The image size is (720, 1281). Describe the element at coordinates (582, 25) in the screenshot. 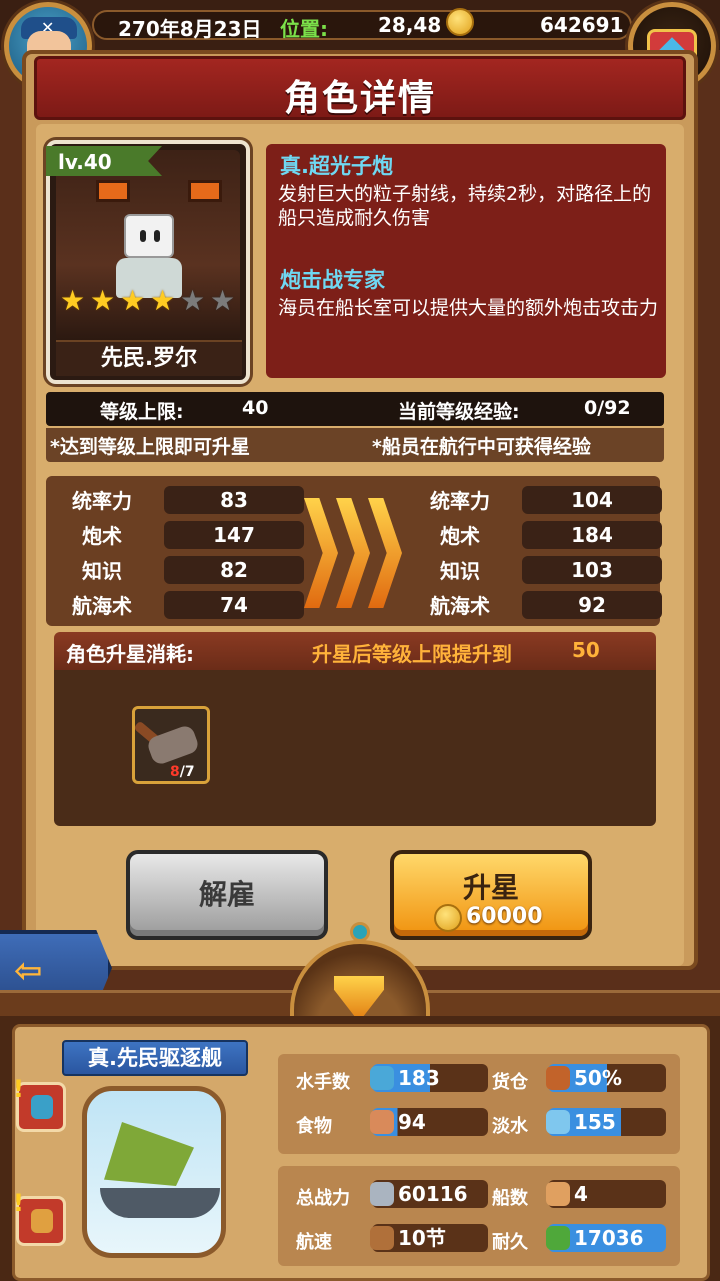

I see `gold-amount: 642691` at that location.